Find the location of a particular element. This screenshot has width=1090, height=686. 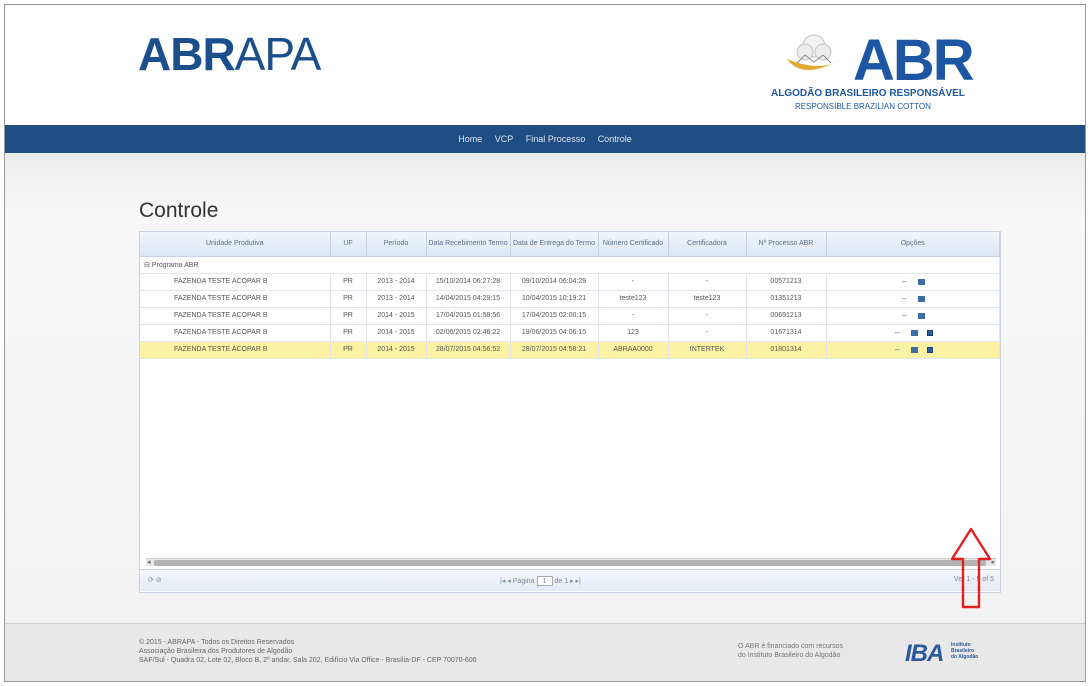

page-label: Página is located at coordinates (523, 581).